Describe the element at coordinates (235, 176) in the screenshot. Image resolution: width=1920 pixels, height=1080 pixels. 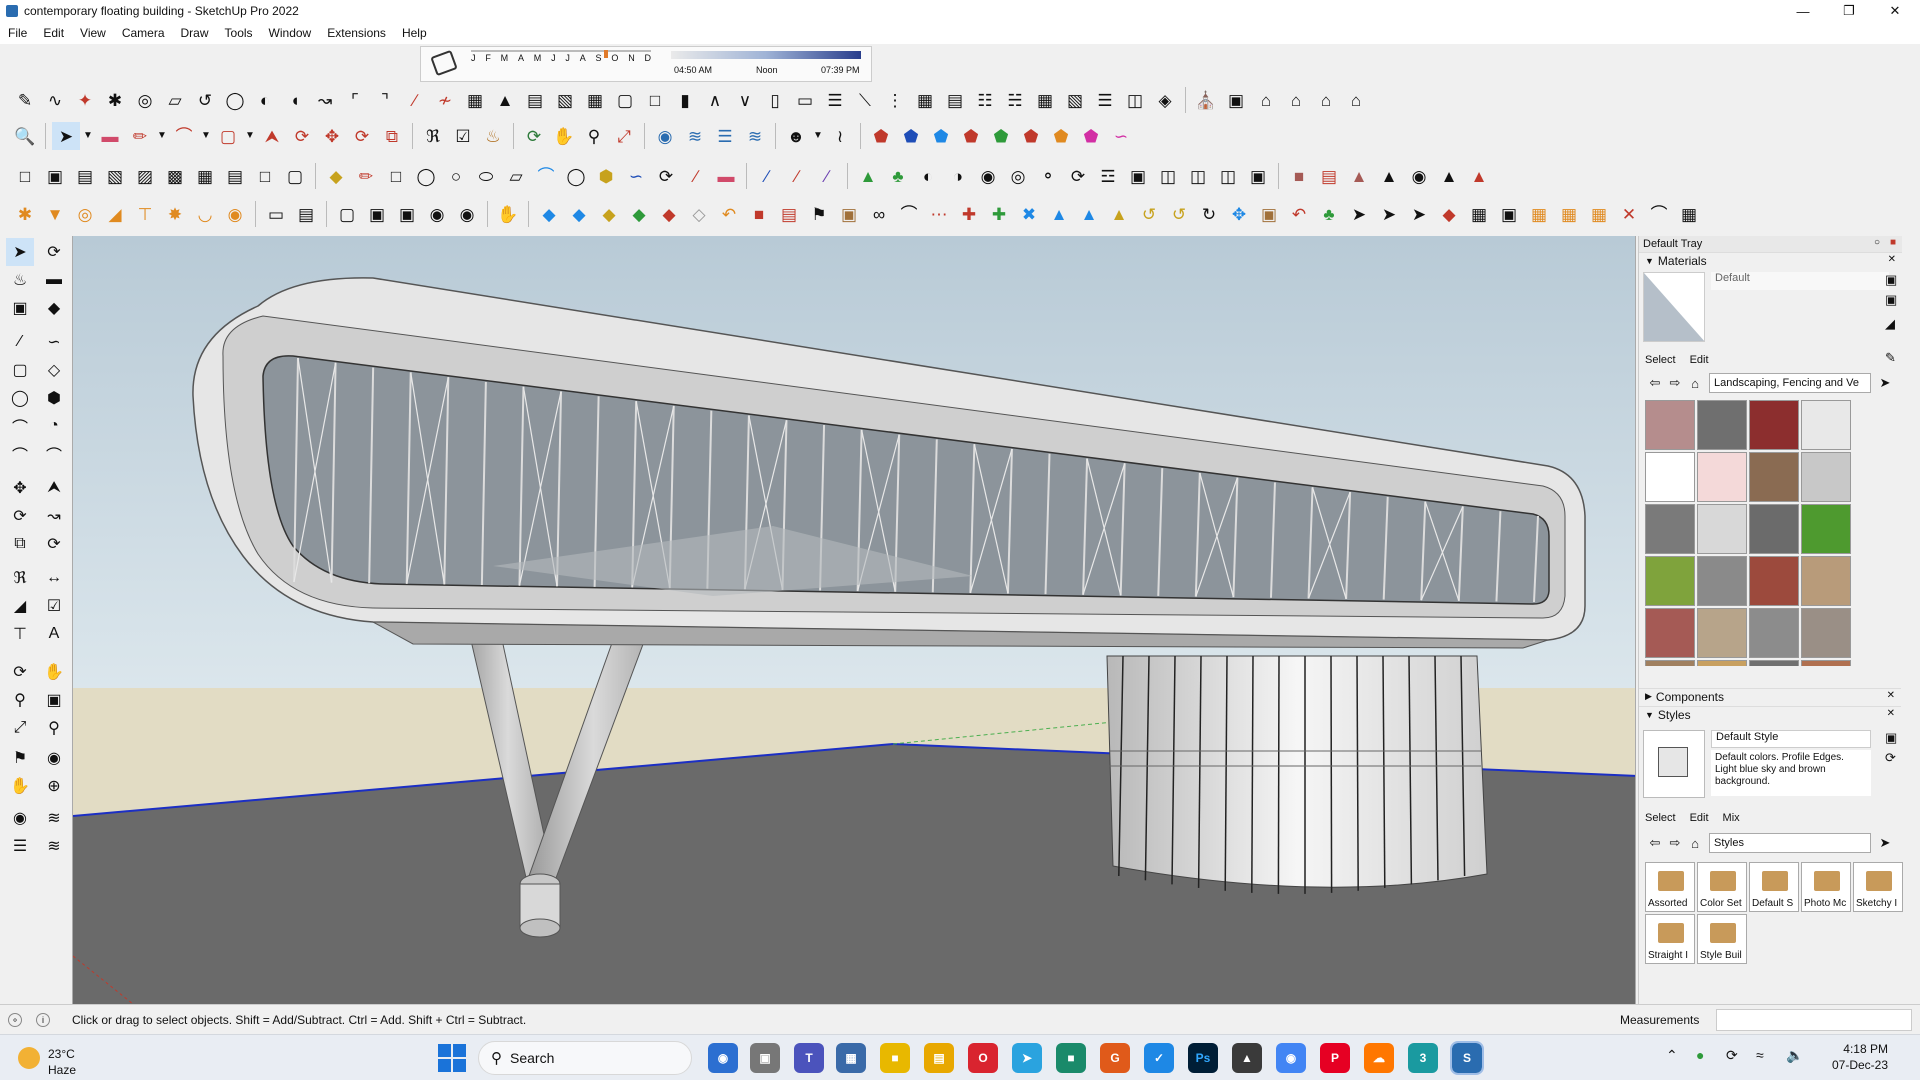
I see `back-edges-icon: ▤` at that location.